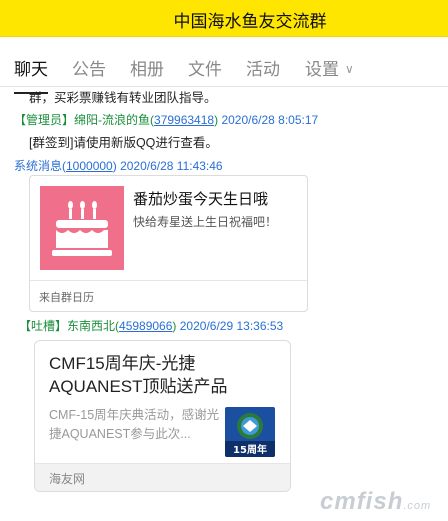 Image resolution: width=448 pixels, height=521 pixels. Describe the element at coordinates (43, 326) in the screenshot. I see `role-tag: 【吐槽】` at that location.